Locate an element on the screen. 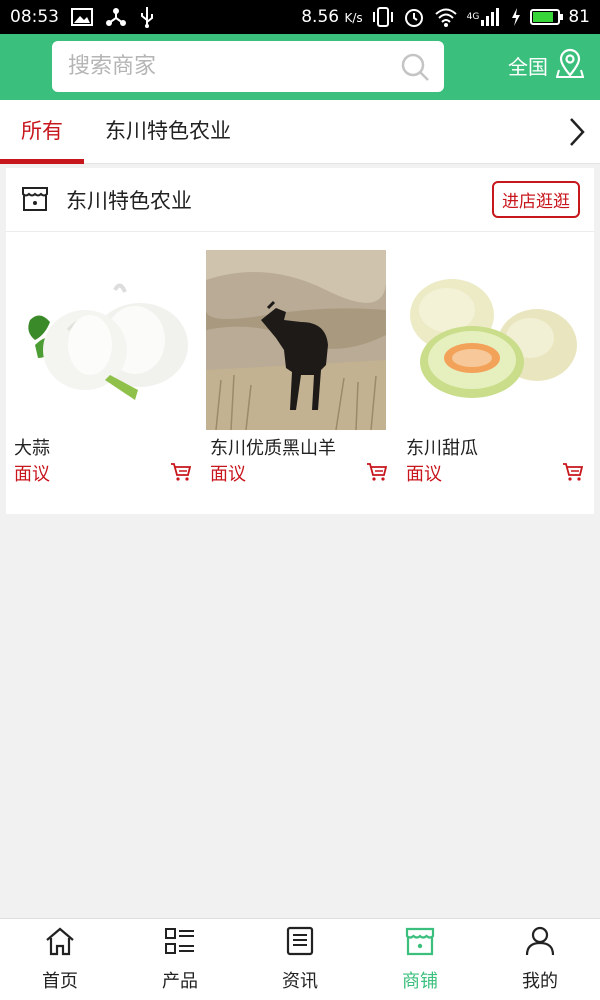 Image resolution: width=600 pixels, height=1000 pixels. product-name: 东川优质黑山羊 is located at coordinates (273, 448).